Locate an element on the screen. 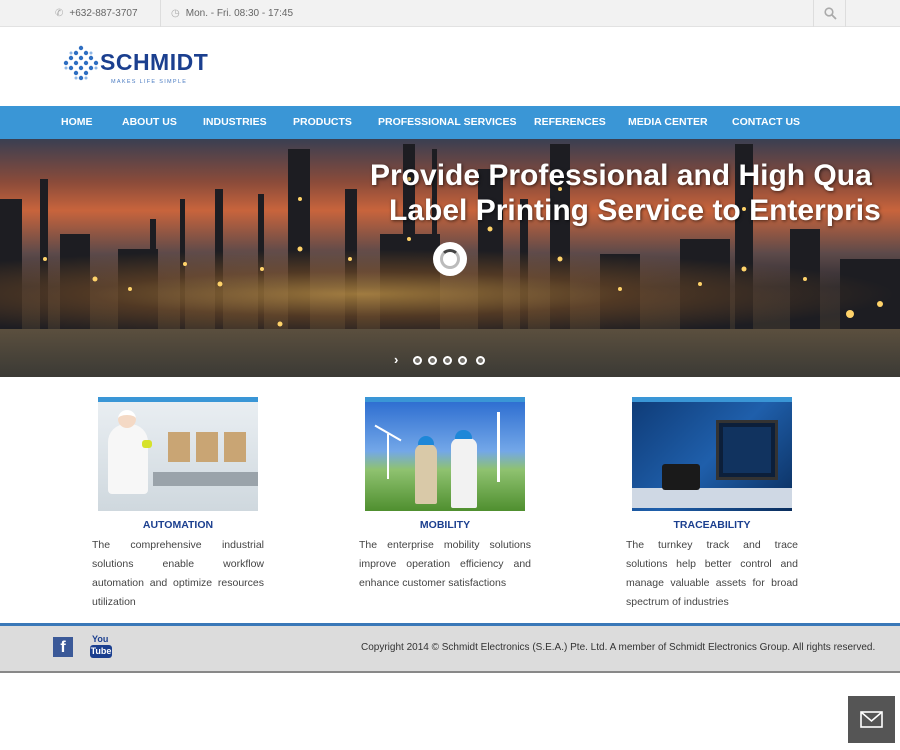 This screenshot has width=900, height=750. nav-item-contact-us: CONTACT US is located at coordinates (766, 122).